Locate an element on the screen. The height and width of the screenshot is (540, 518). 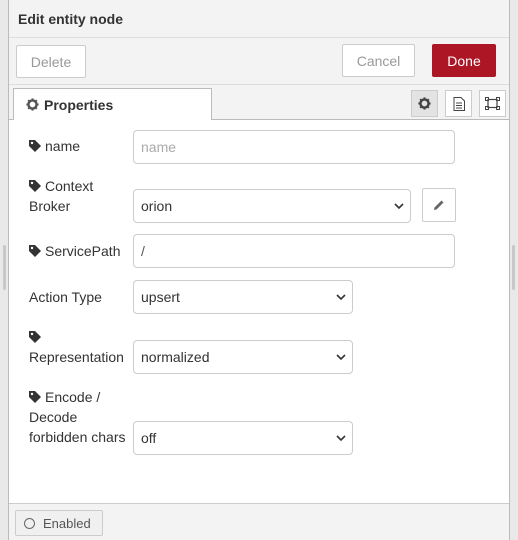
frame-icon is located at coordinates (492, 103).